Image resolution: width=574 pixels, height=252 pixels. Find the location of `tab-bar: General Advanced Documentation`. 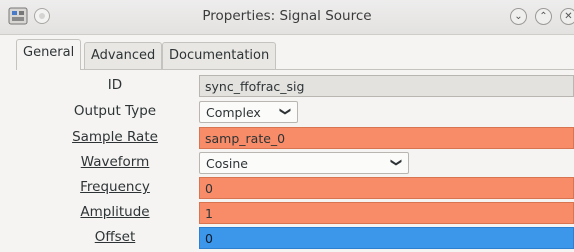

tab-bar: General Advanced Documentation is located at coordinates (287, 52).